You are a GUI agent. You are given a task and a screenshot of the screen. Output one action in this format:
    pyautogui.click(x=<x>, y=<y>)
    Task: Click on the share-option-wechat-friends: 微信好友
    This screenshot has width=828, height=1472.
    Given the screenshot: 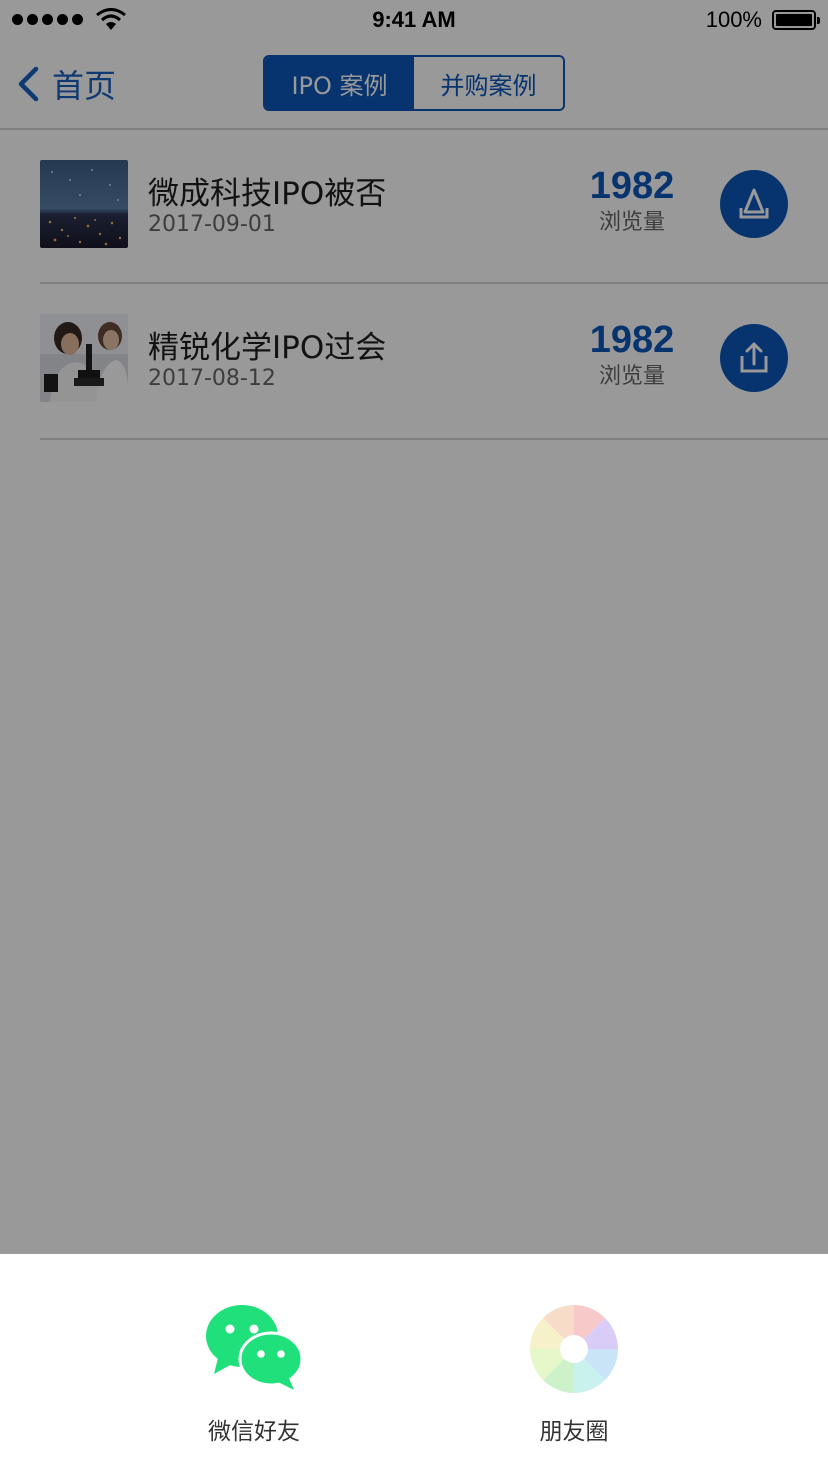 What is the action you would take?
    pyautogui.click(x=254, y=1375)
    